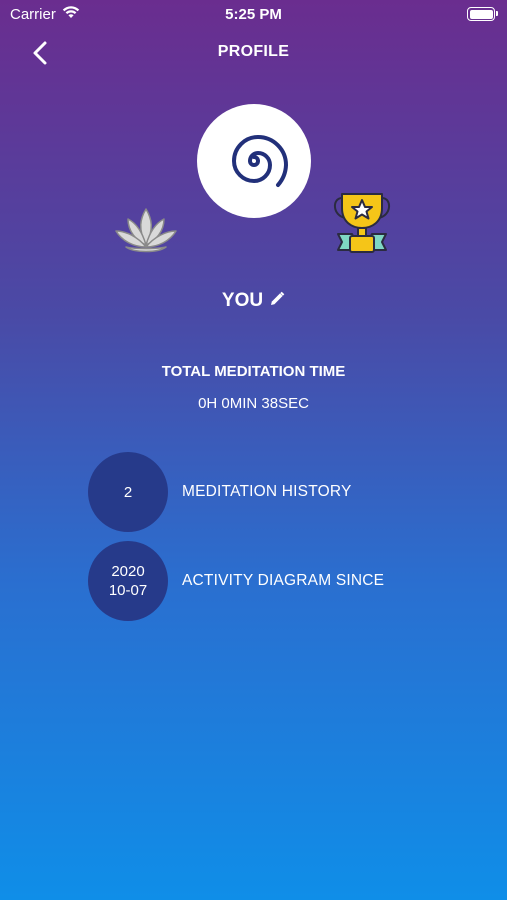 Image resolution: width=507 pixels, height=900 pixels. What do you see at coordinates (128, 590) in the screenshot?
I see `activity-date-day: 10-07` at bounding box center [128, 590].